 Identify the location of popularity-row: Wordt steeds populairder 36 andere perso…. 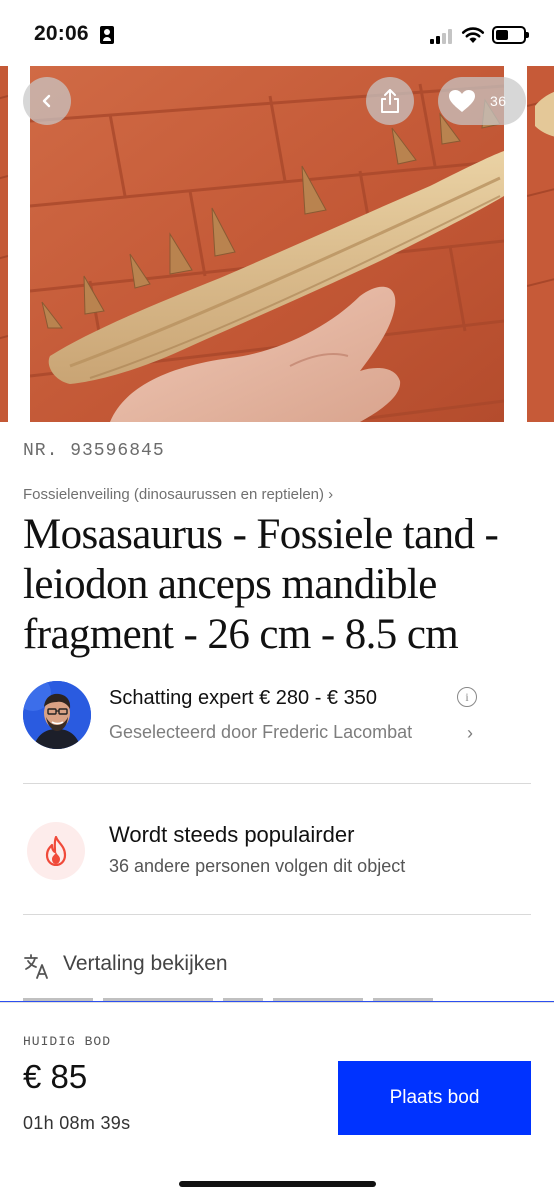
(278, 850).